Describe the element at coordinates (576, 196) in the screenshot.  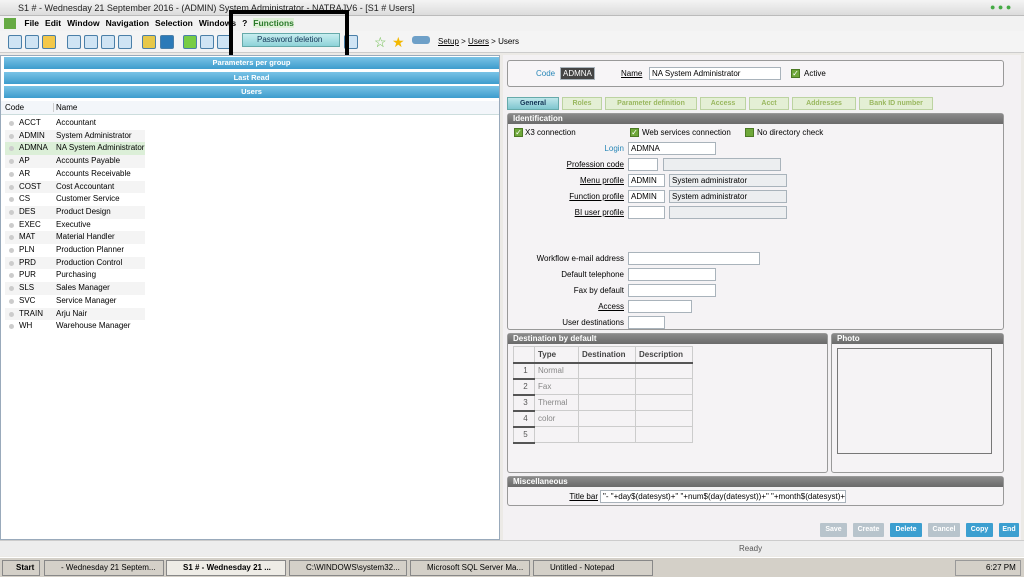
I see `function-profile-label: Function profile` at that location.